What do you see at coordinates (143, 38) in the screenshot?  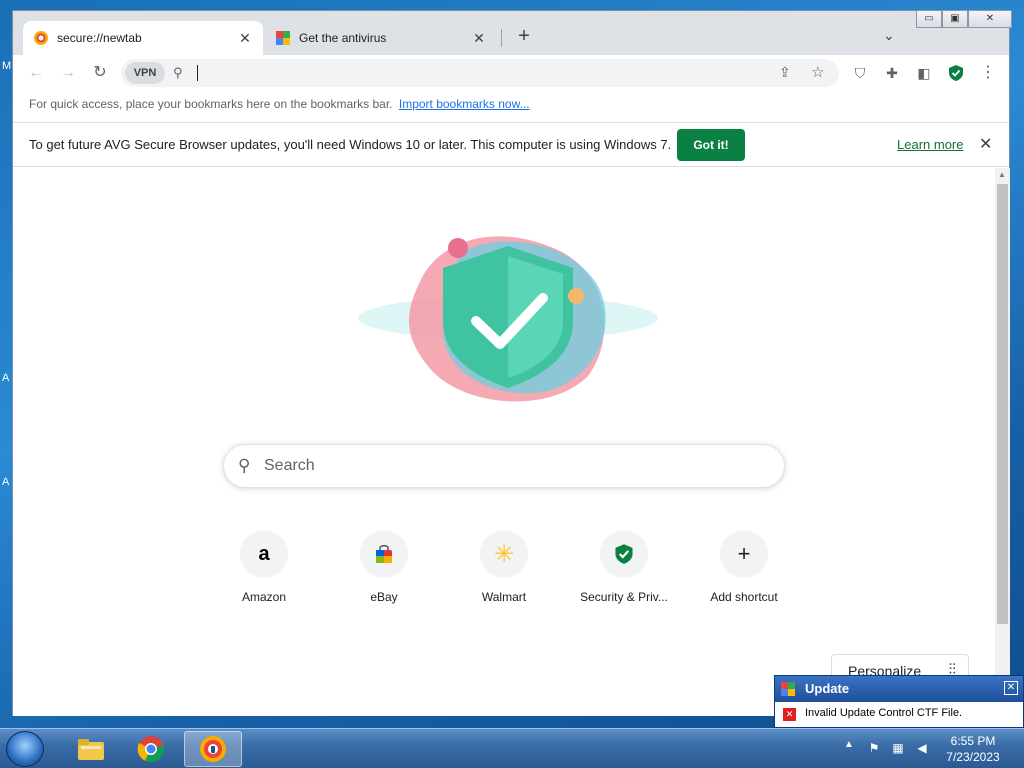 I see `tab-newtab: secure://newtab ✕` at bounding box center [143, 38].